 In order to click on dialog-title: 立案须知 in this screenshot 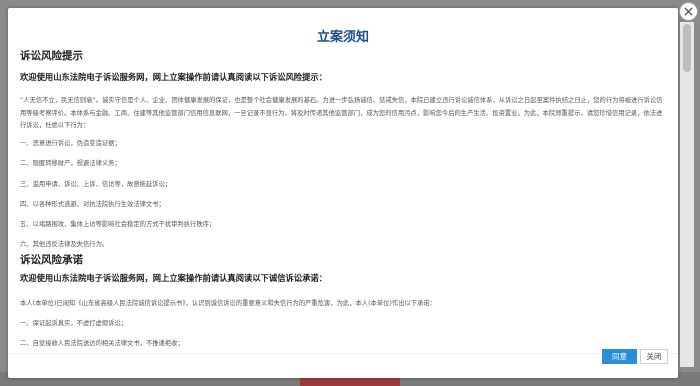, I will do `click(342, 37)`.